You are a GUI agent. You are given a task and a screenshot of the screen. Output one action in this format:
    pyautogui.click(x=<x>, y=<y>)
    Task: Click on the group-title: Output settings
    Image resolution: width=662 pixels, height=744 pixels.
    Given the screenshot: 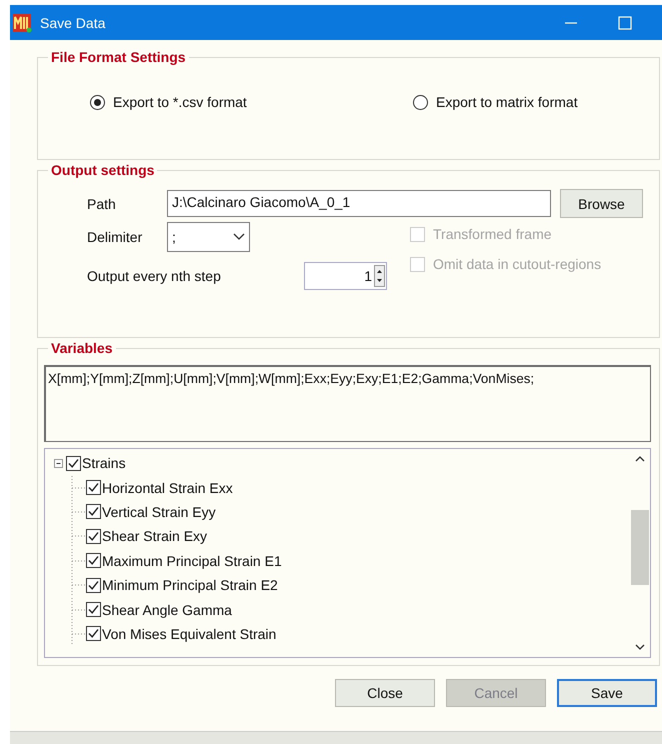 What is the action you would take?
    pyautogui.click(x=103, y=170)
    